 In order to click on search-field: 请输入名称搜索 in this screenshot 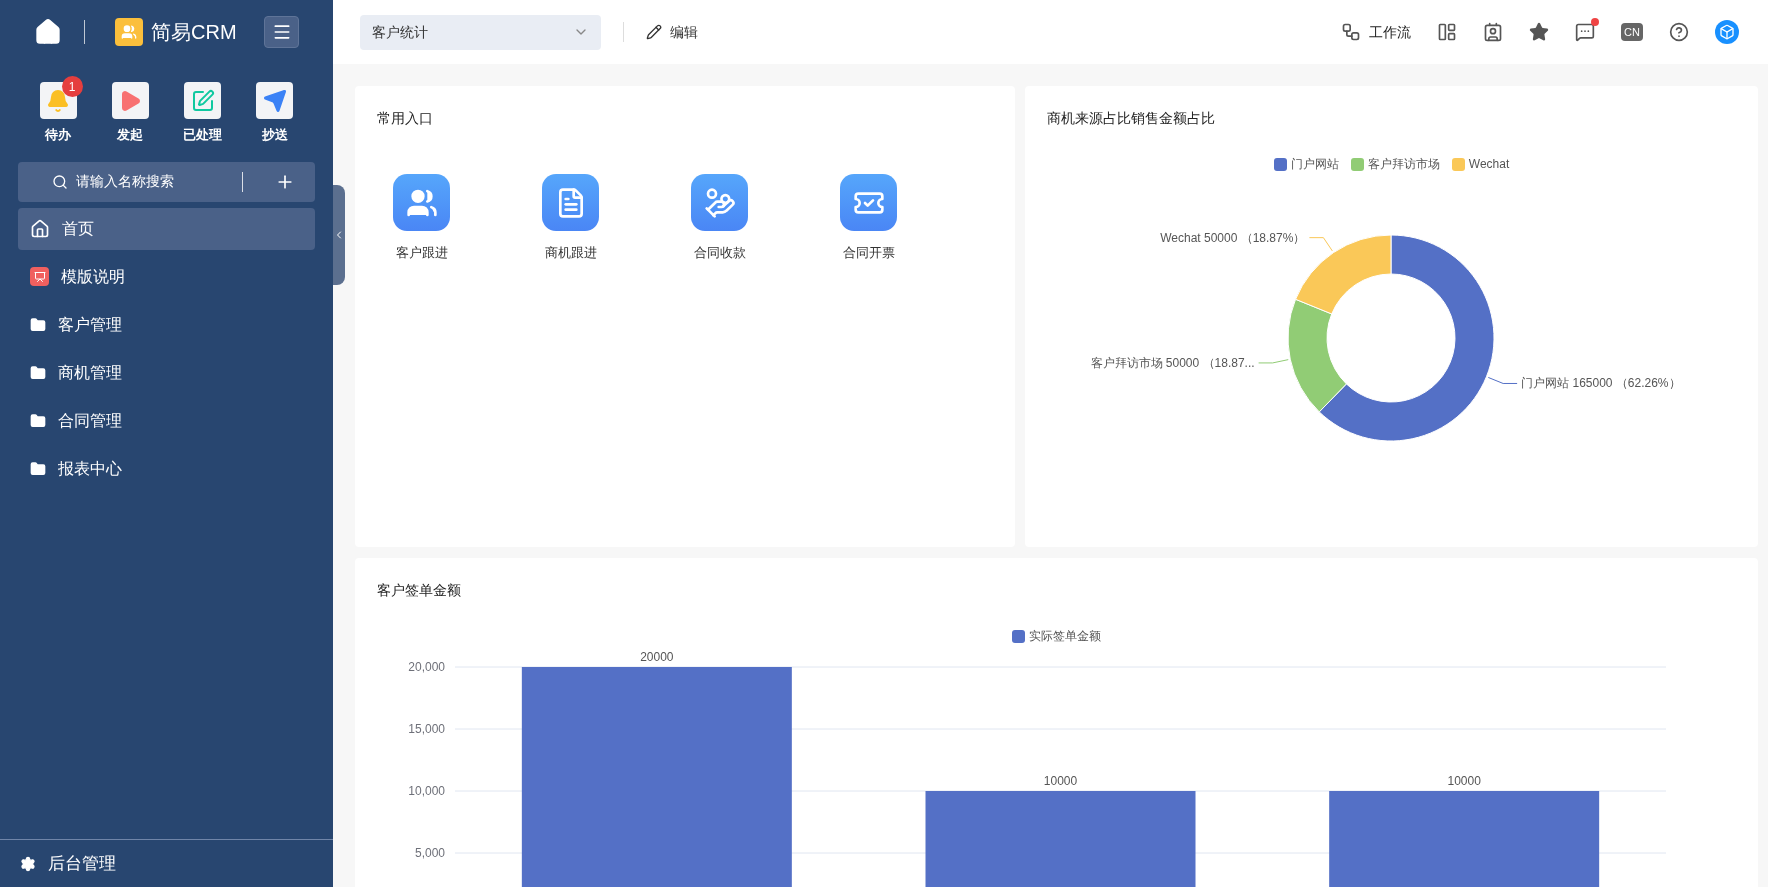, I will do `click(166, 181)`.